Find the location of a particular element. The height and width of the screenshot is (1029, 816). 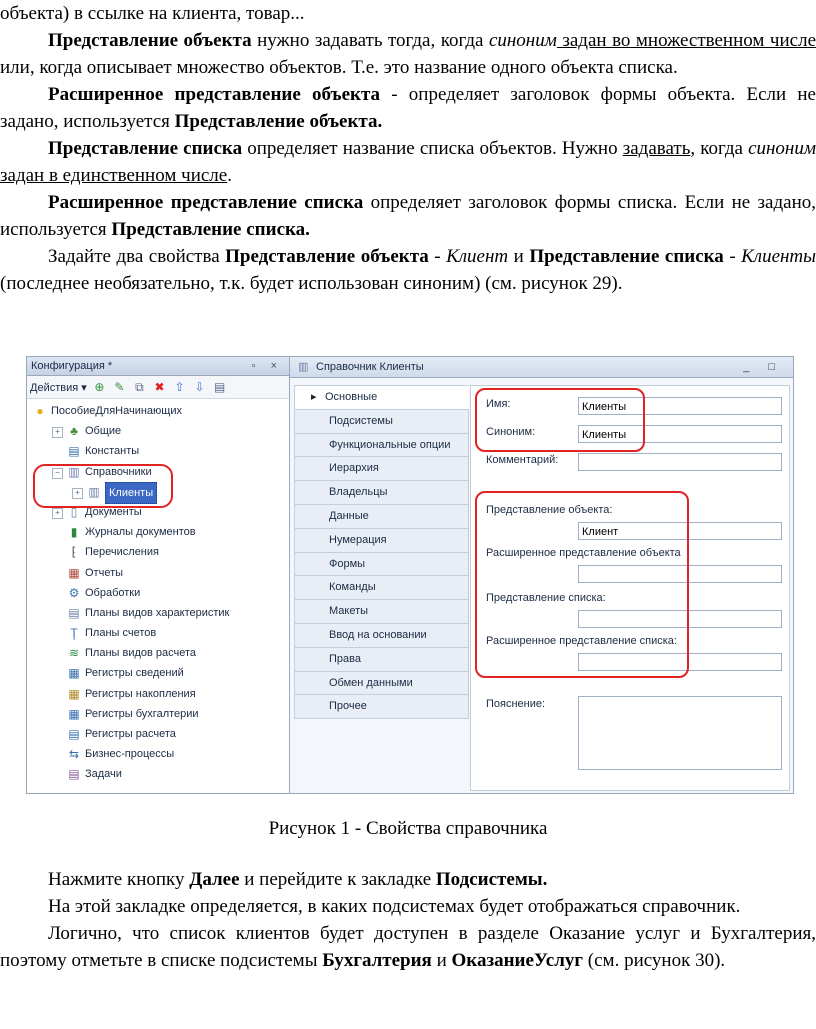

explanation-label: Пояснение: is located at coordinates (516, 704).